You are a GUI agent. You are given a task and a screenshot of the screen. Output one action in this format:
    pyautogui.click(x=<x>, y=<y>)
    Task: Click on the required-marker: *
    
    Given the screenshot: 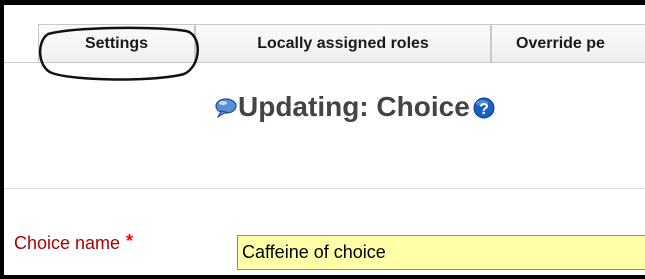 What is the action you would take?
    pyautogui.click(x=130, y=241)
    